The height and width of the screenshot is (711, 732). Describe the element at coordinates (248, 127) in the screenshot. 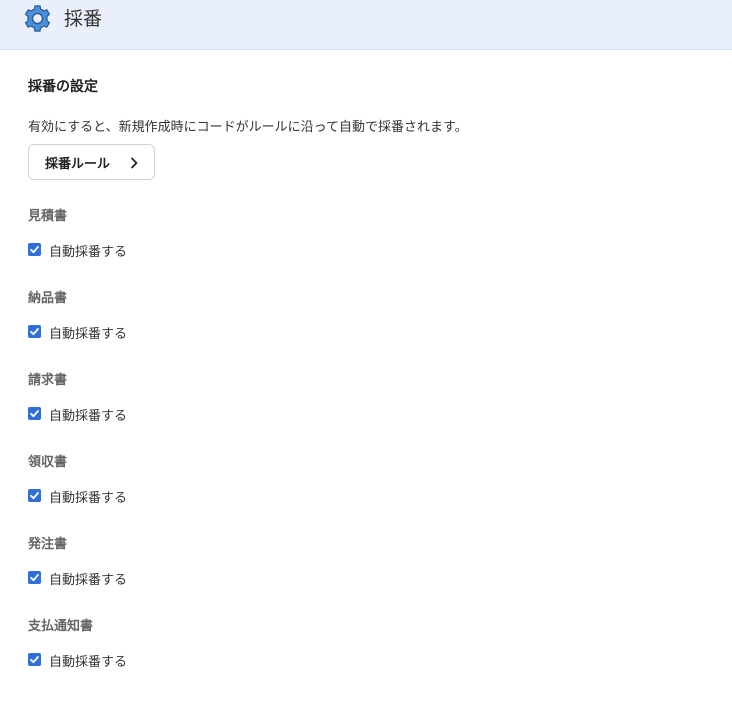

I see `section-description: 有効にすると、新規作成時にコードがルールに沿って自動で採番されます。` at that location.